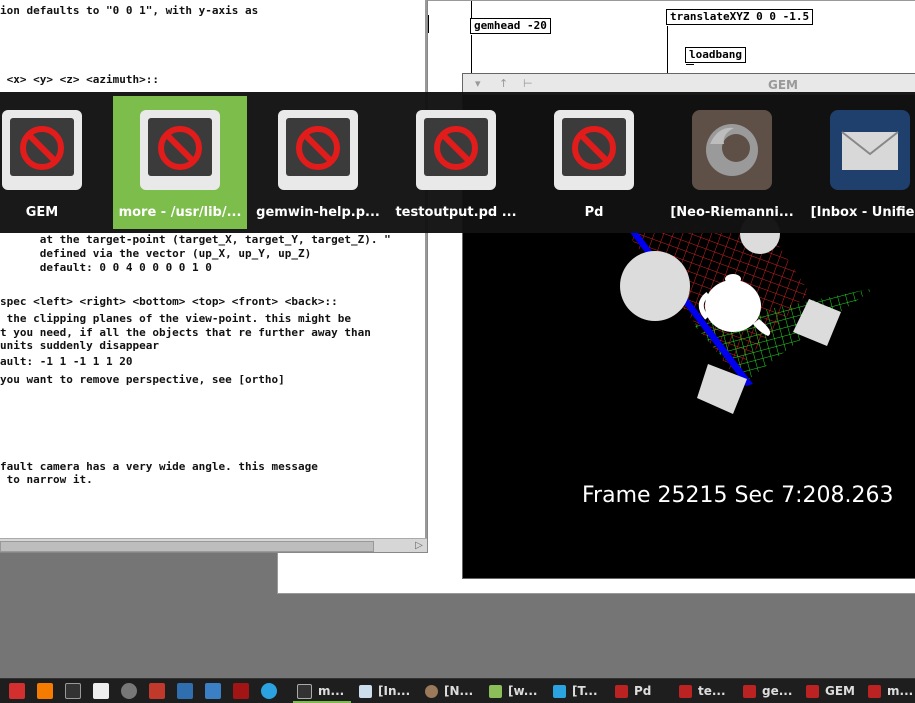 The width and height of the screenshot is (915, 703). What do you see at coordinates (213, 691) in the screenshot?
I see `camera-icon` at bounding box center [213, 691].